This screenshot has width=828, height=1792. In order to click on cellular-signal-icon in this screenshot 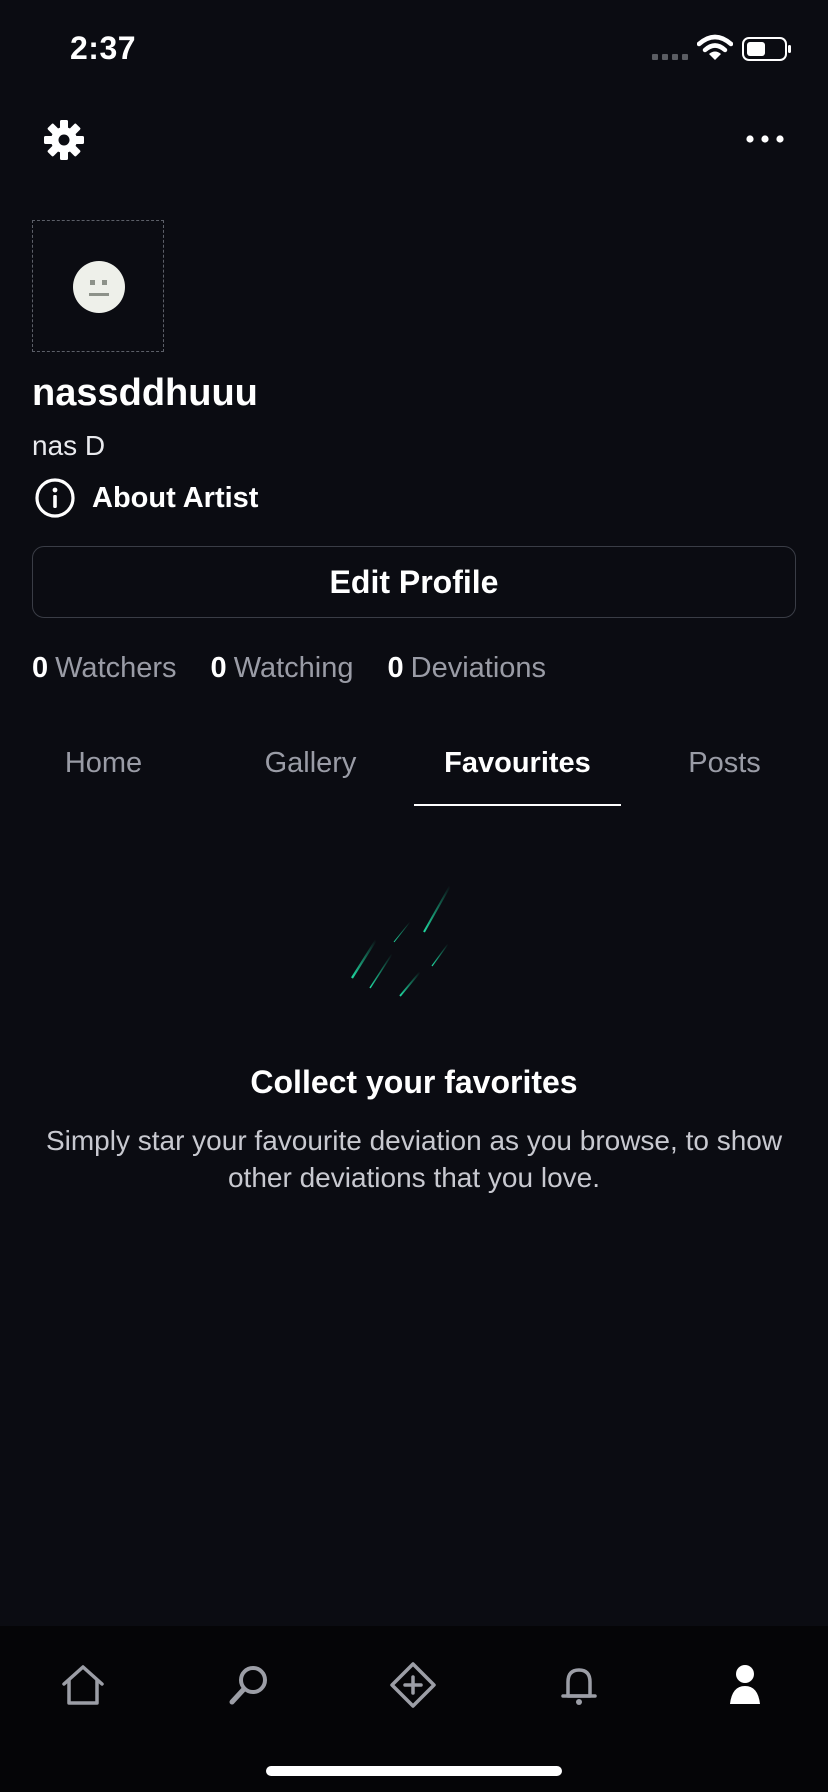, I will do `click(670, 57)`.